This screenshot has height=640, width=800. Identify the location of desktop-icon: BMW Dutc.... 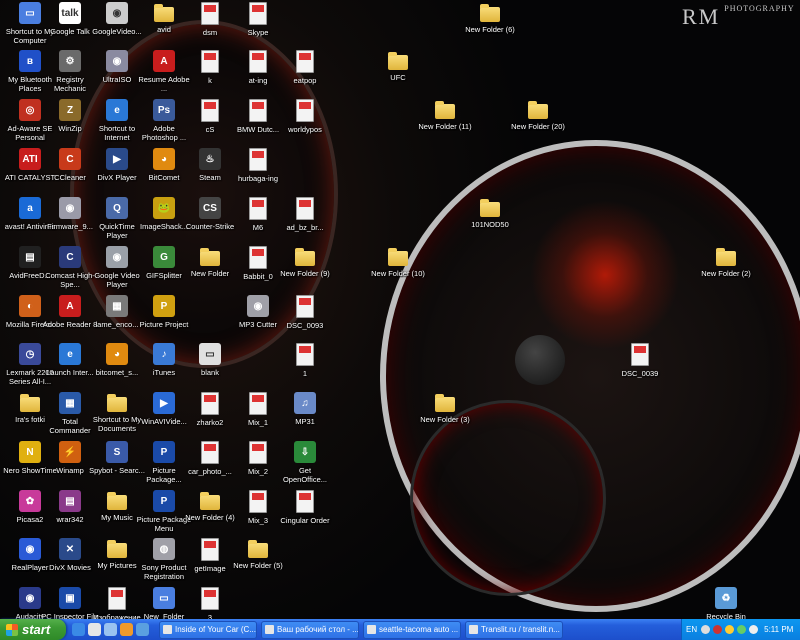
(258, 116).